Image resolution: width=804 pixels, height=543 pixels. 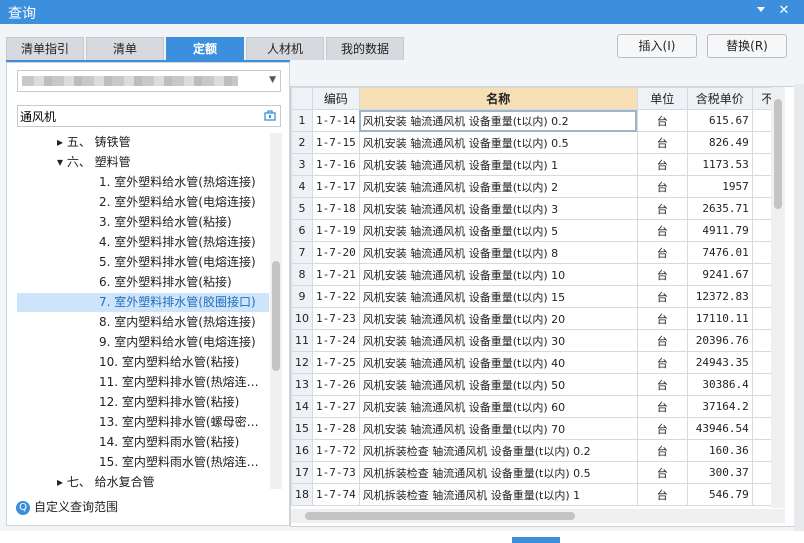 I want to click on name-cell: 风机安装 轴流通风机 设备重量(t以内) 5, so click(x=498, y=230).